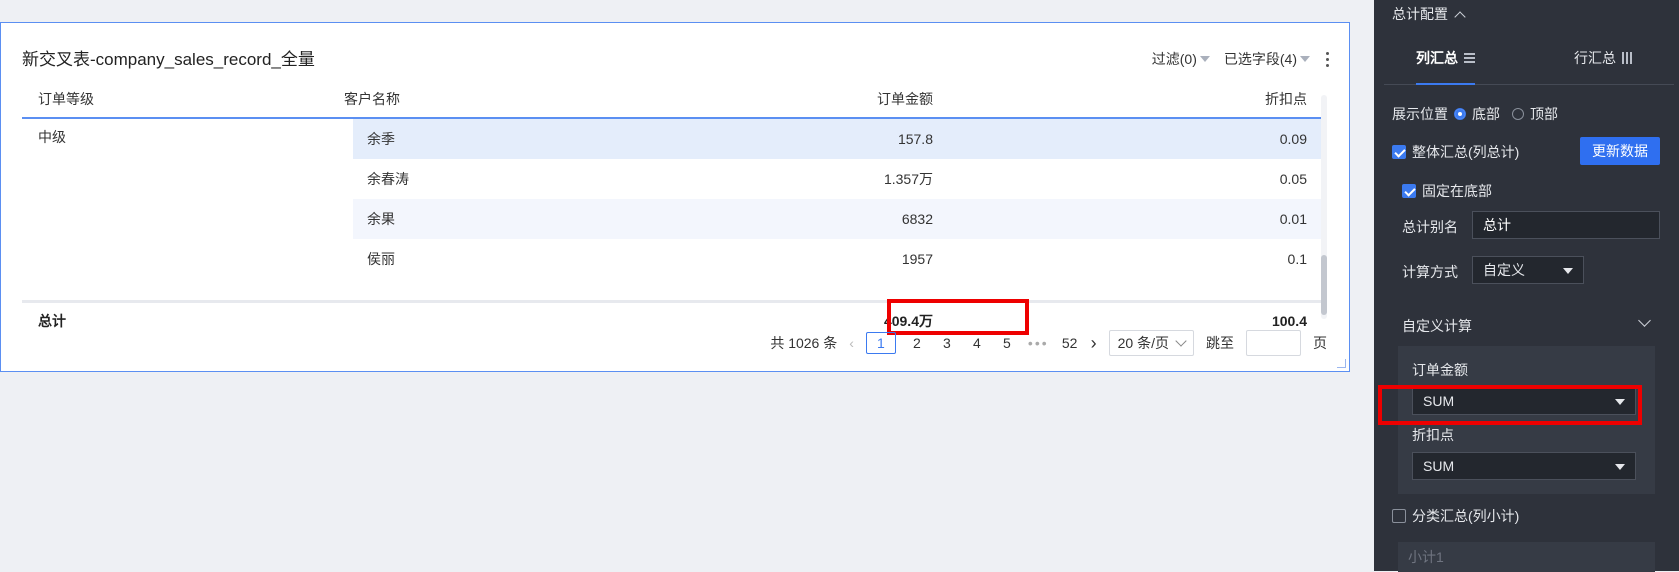 Image resolution: width=1679 pixels, height=572 pixels. Describe the element at coordinates (840, 179) in the screenshot. I see `table-row: 余春涛 1.357万 0.05` at that location.